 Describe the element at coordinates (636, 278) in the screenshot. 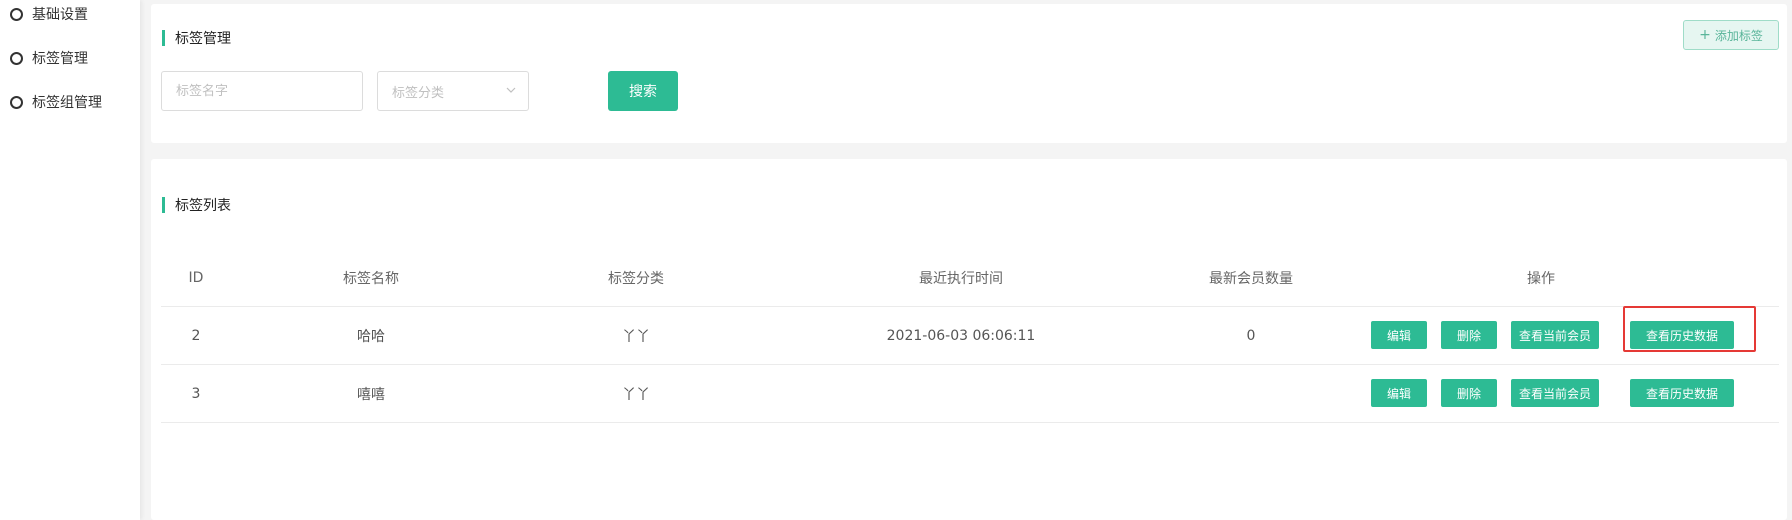

I see `column-header-category: 标签分类` at that location.